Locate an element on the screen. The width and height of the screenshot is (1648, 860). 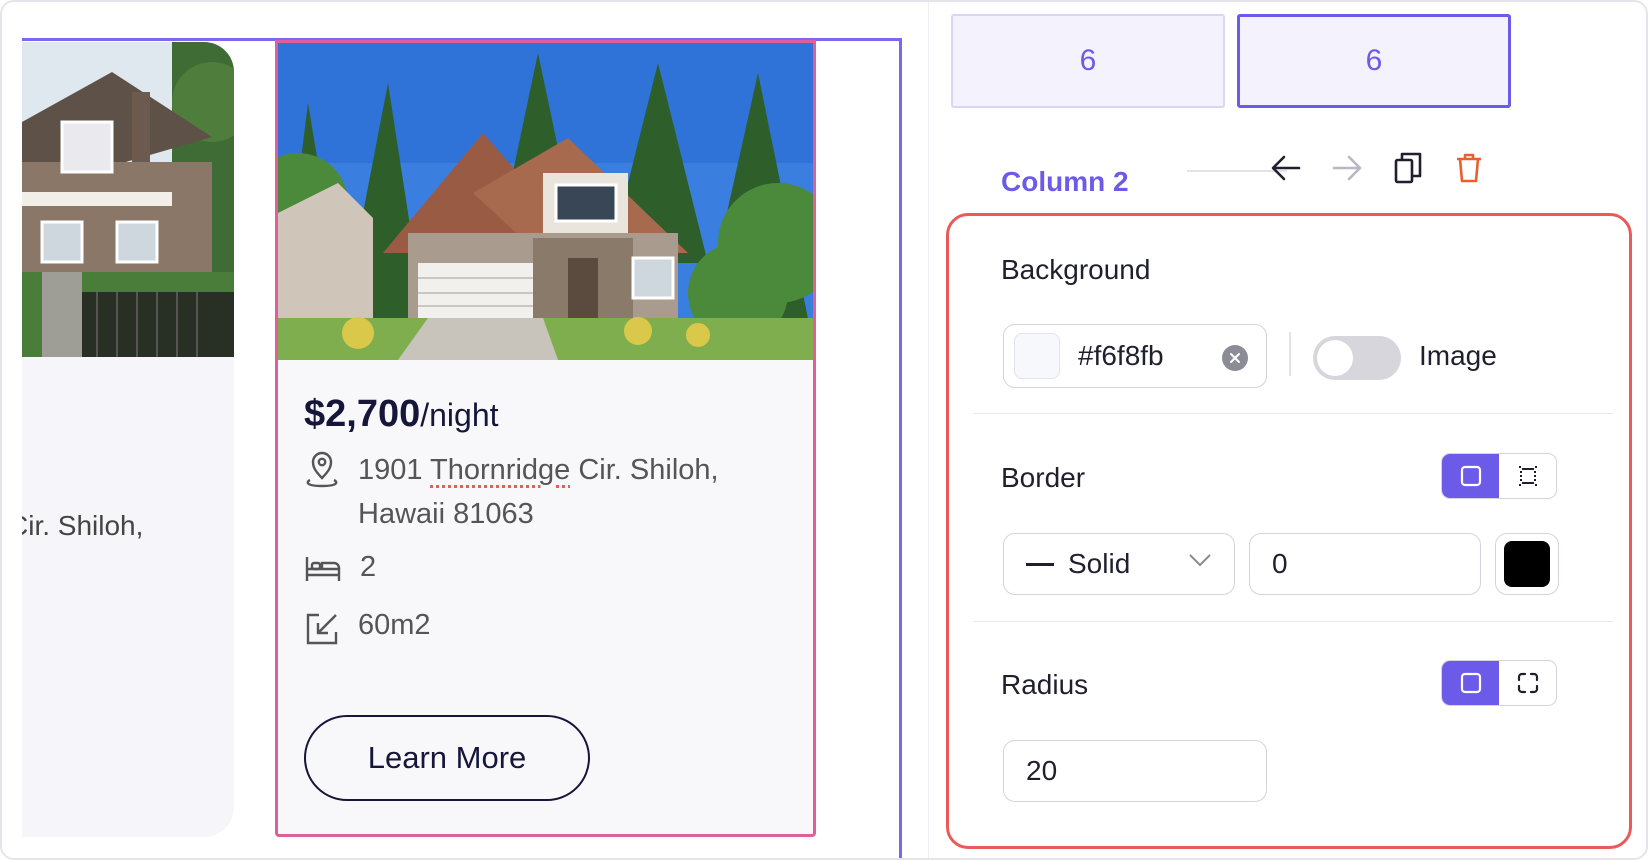
border-all-icon is located at coordinates (1470, 476).